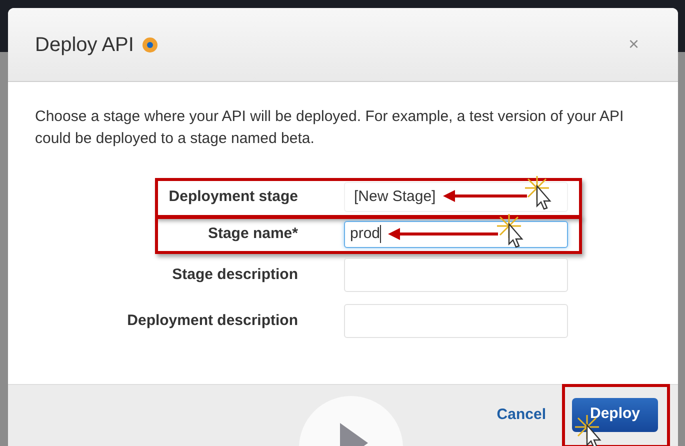 This screenshot has height=446, width=685. What do you see at coordinates (233, 196) in the screenshot?
I see `field-label: Deployment stage` at bounding box center [233, 196].